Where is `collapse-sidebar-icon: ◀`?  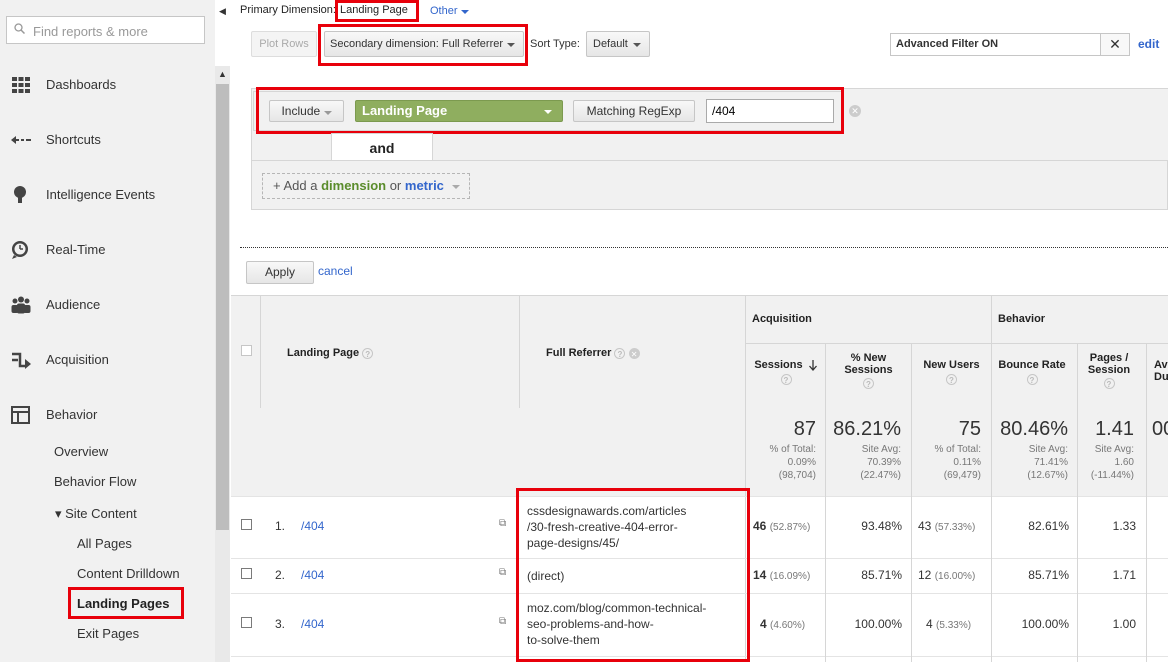 collapse-sidebar-icon: ◀ is located at coordinates (222, 11).